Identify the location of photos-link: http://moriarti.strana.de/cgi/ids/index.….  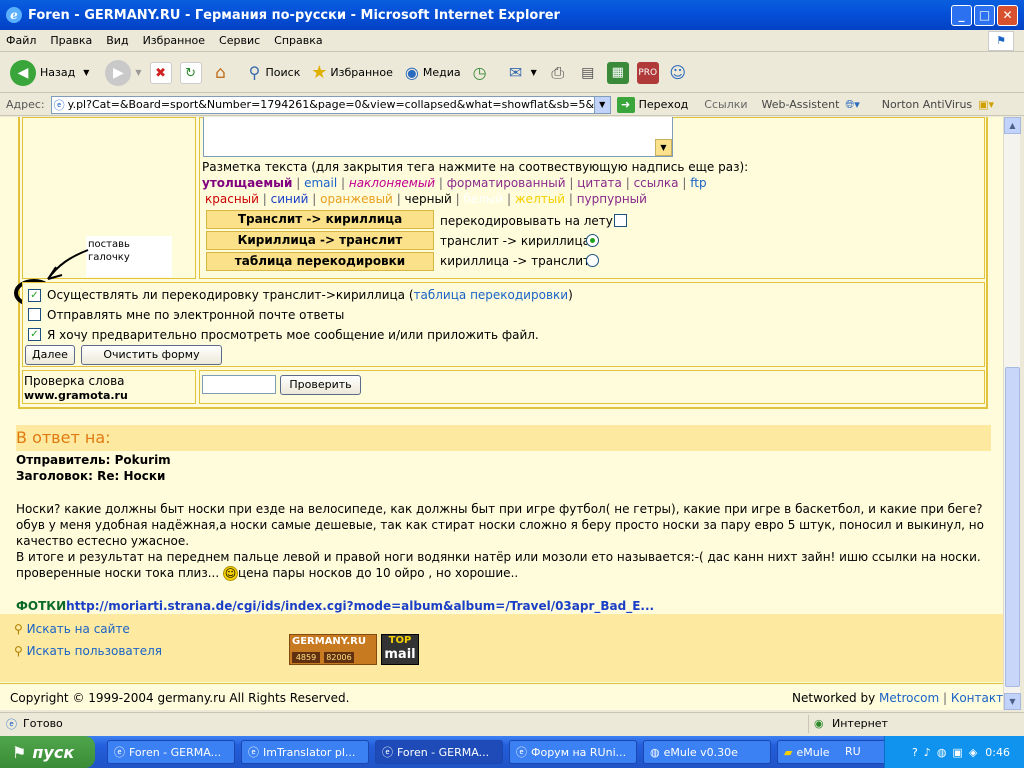
(360, 606).